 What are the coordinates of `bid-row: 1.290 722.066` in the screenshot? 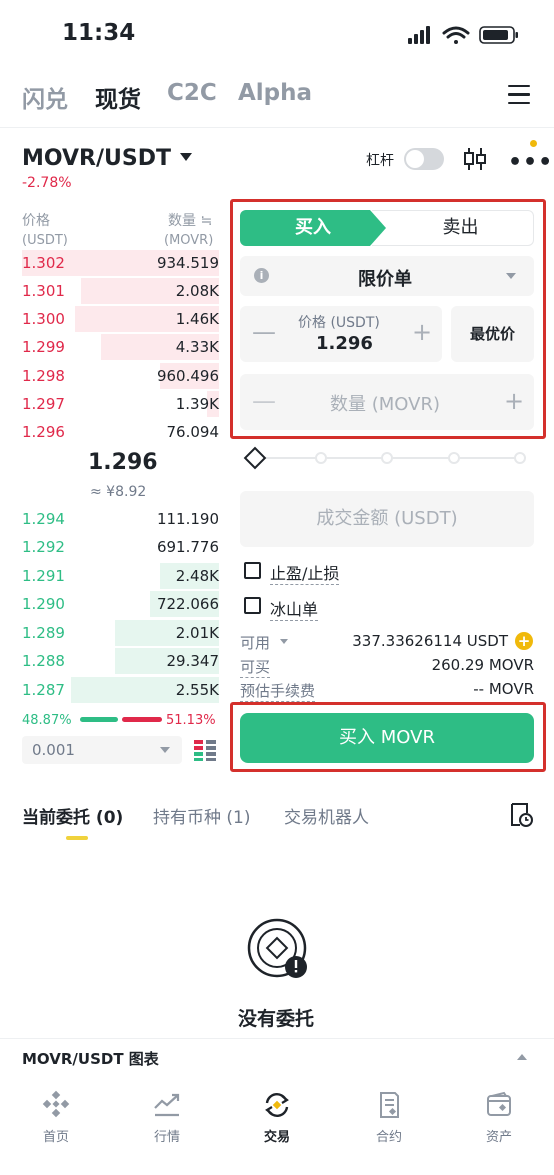 It's located at (120, 604).